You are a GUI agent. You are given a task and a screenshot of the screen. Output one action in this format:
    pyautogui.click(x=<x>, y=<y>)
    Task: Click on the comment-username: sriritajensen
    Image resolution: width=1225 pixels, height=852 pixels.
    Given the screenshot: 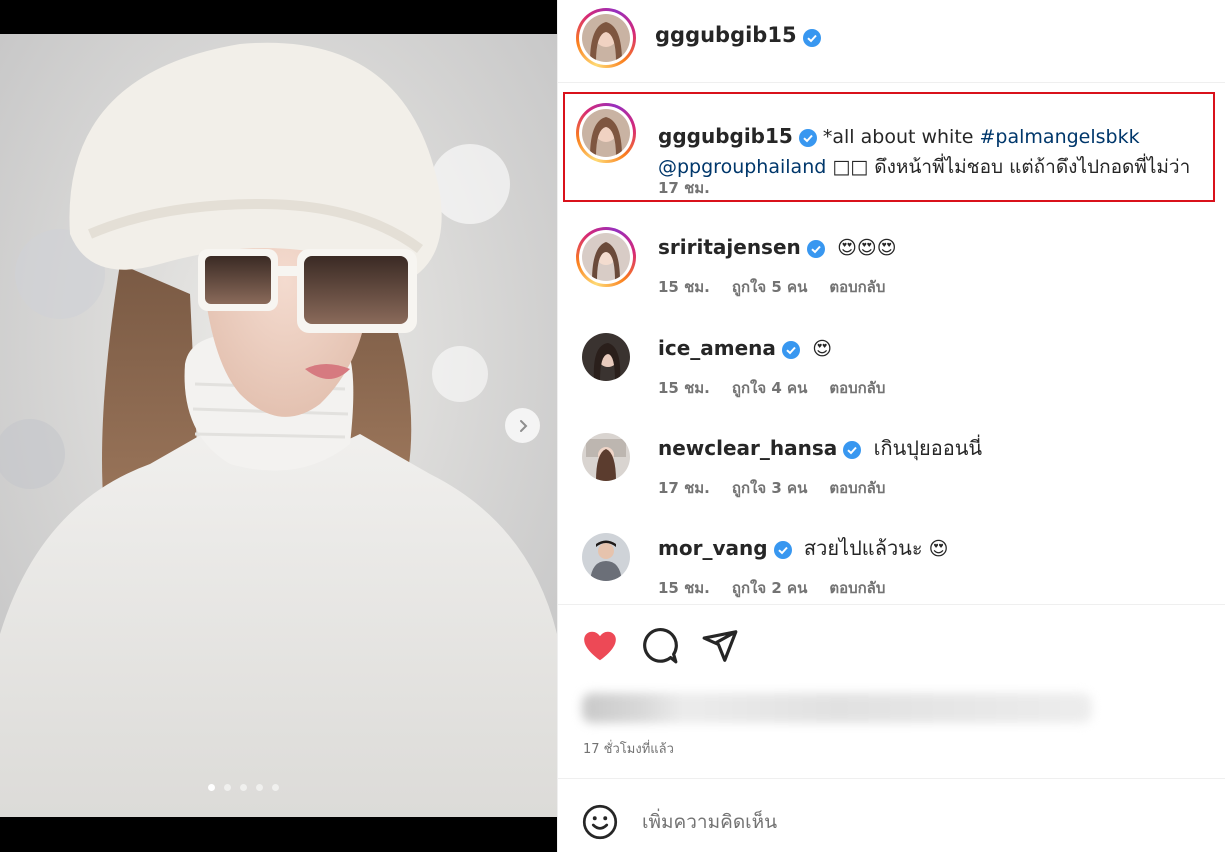 What is the action you would take?
    pyautogui.click(x=729, y=247)
    